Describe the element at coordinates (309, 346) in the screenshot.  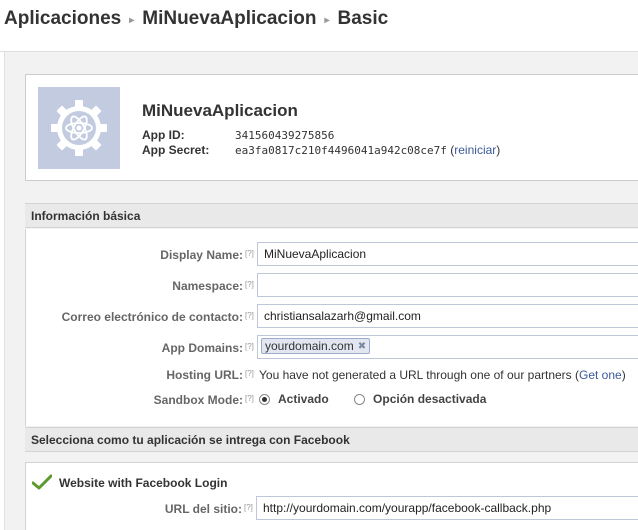
I see `domain-token-label: yourdomain.com` at that location.